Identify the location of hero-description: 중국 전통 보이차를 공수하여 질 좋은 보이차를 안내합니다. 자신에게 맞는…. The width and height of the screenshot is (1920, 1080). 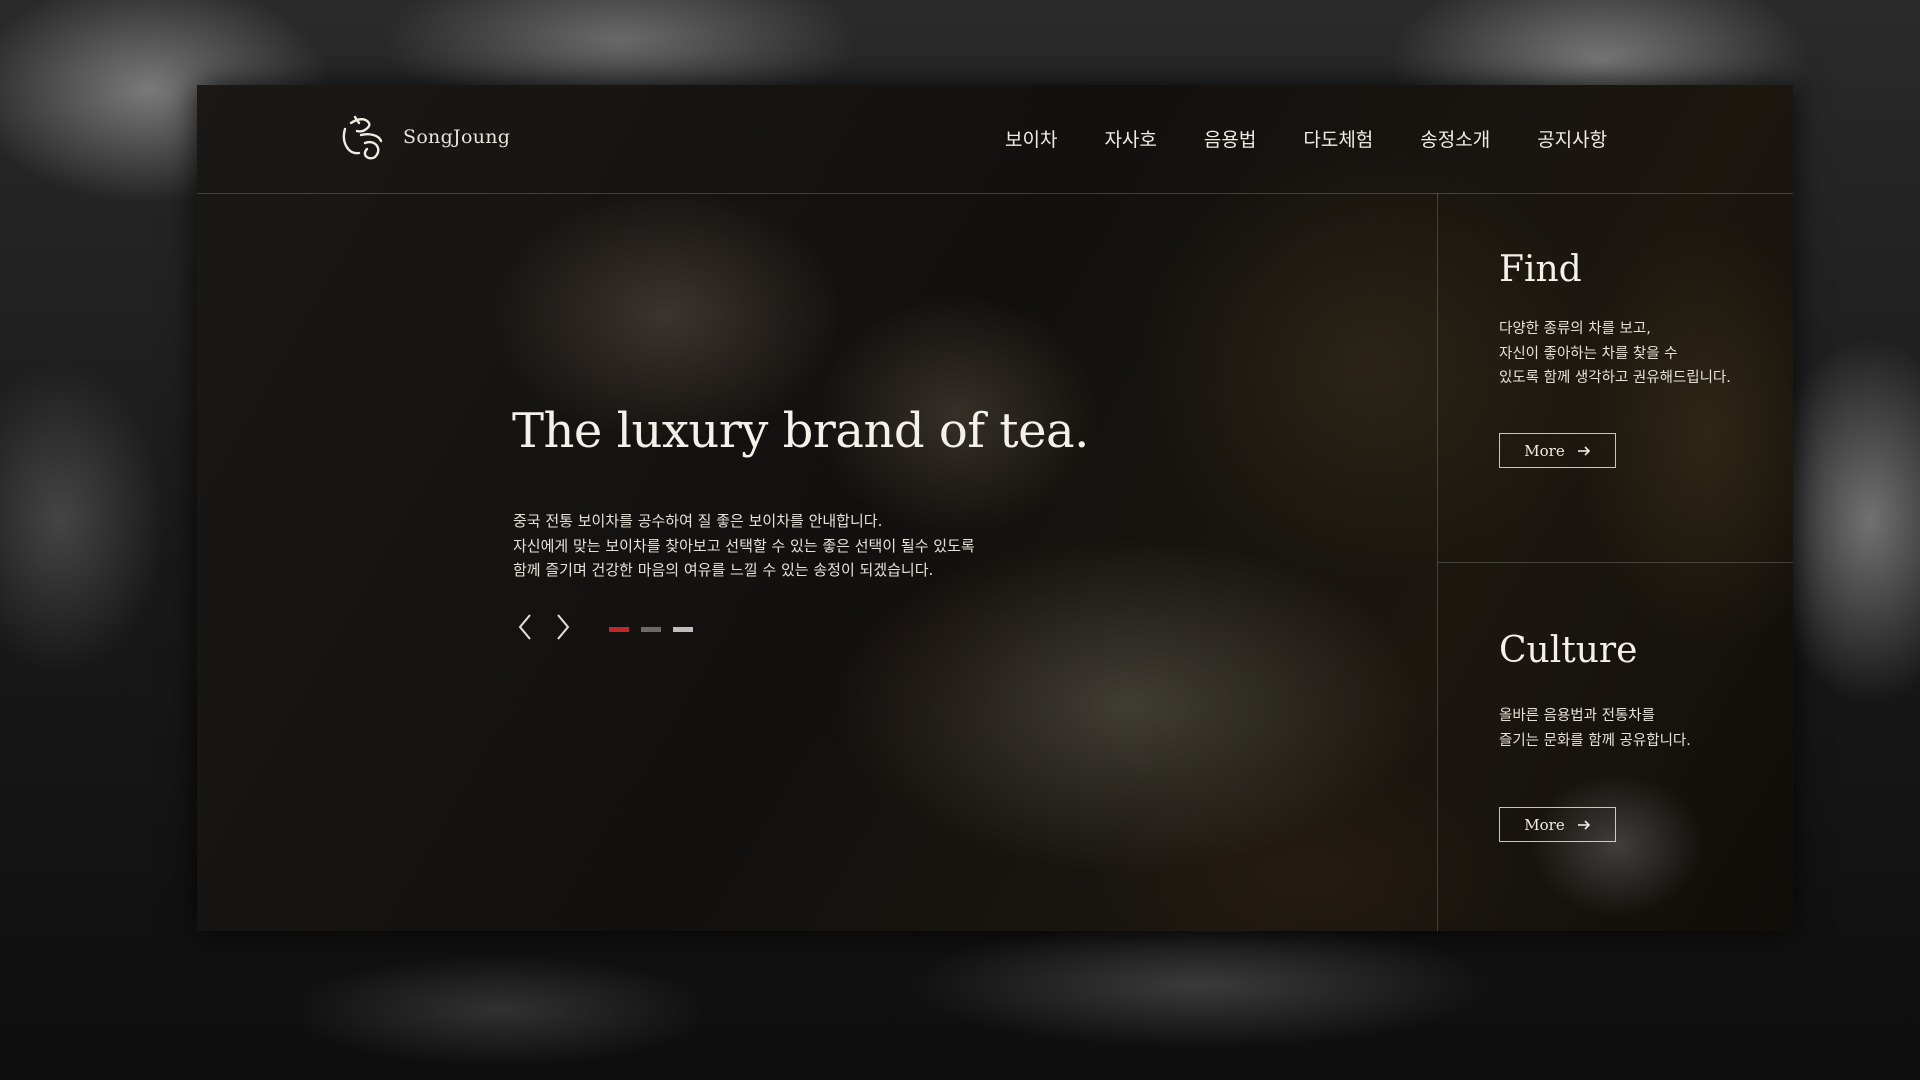
(744, 546).